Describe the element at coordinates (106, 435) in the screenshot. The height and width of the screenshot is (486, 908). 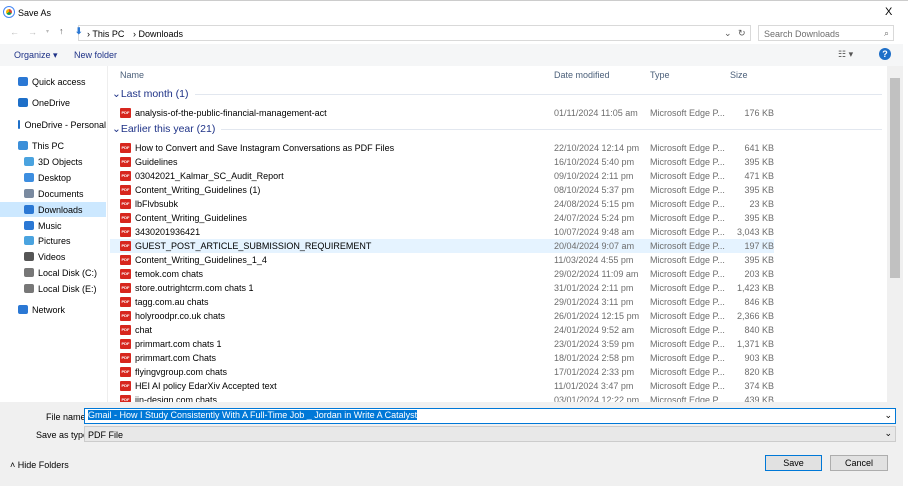
I see `save-type-value: PDF File` at that location.